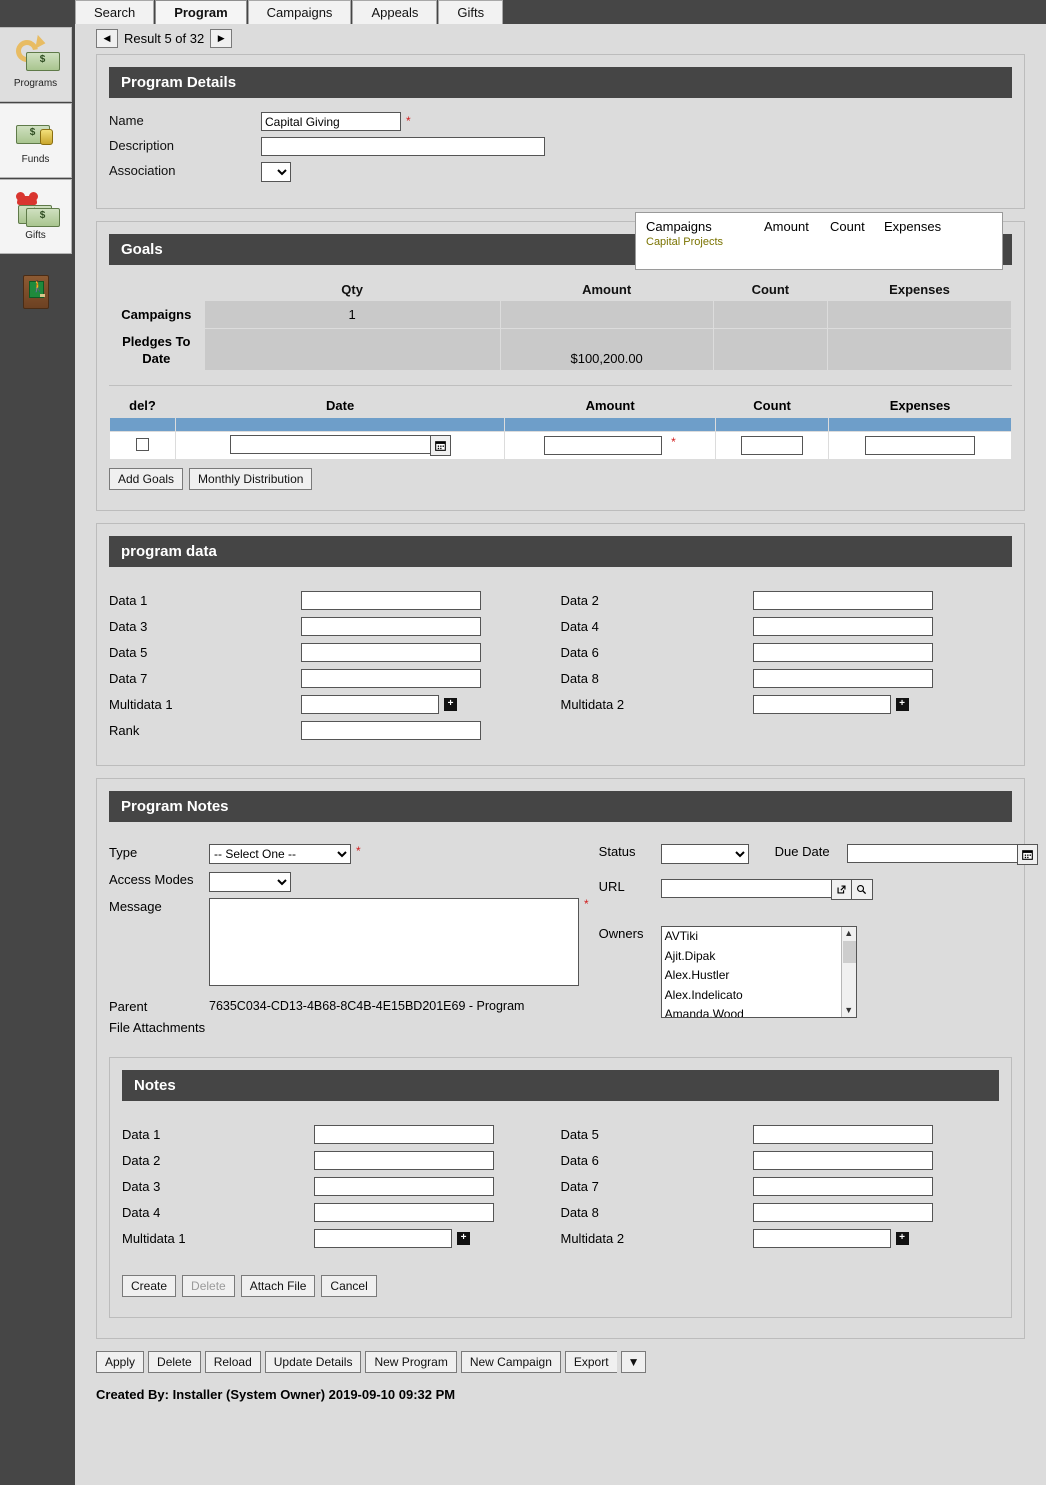  I want to click on sidebar-item-funds-label: Funds, so click(35, 159).